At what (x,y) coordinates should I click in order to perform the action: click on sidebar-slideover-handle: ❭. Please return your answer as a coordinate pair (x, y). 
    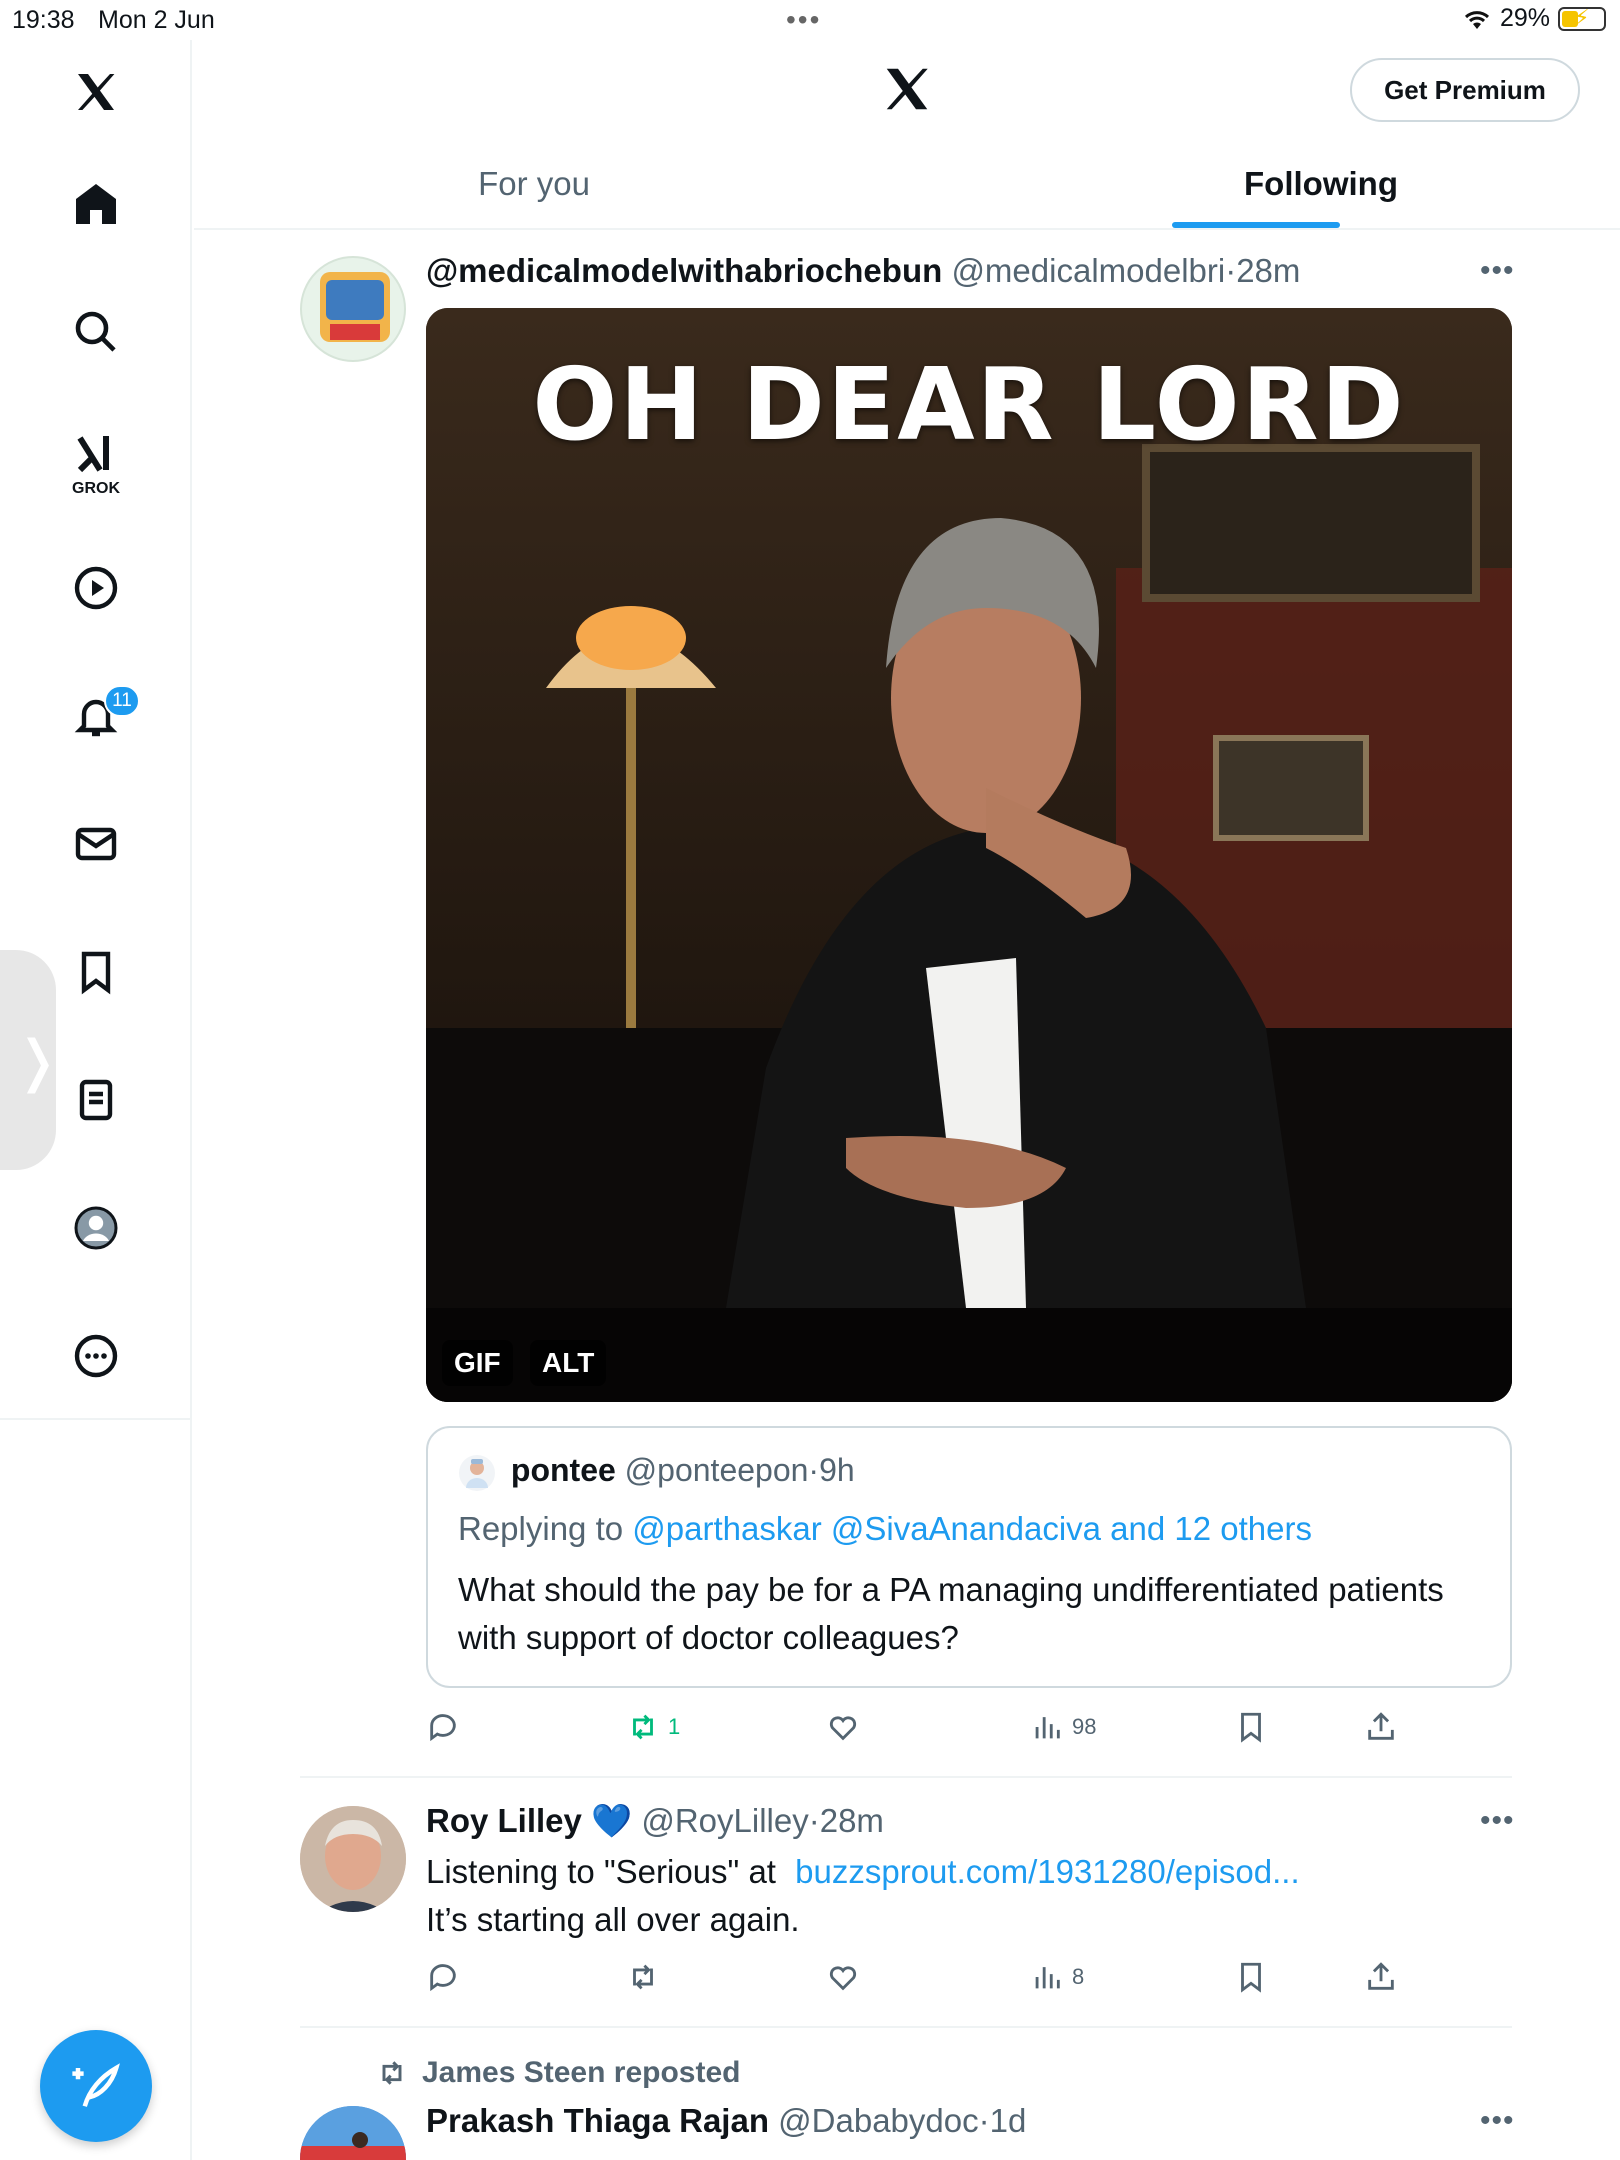
    Looking at the image, I should click on (30, 1060).